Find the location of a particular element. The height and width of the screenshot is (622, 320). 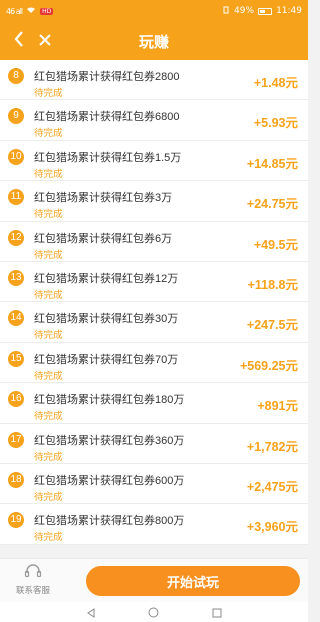

task-title: 红包猎场累计获得红包券3万 is located at coordinates (103, 198).